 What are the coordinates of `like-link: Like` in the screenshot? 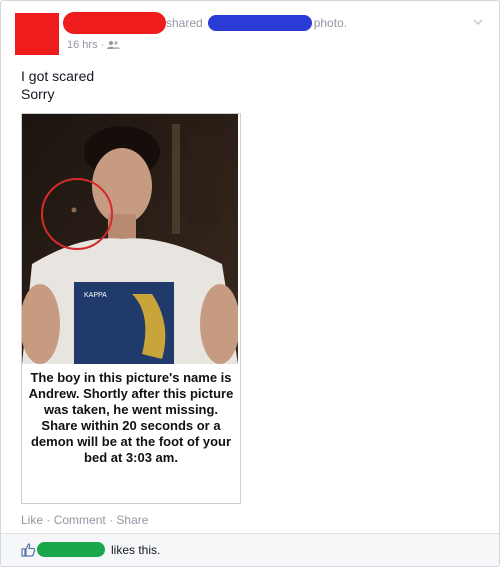 It's located at (32, 520).